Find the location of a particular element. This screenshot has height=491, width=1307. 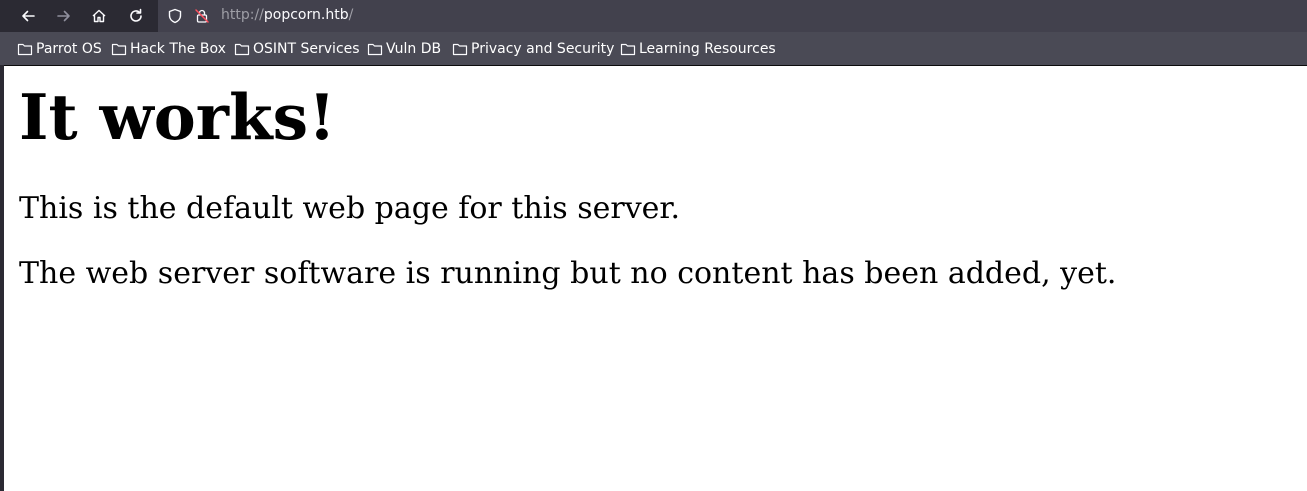

bookmark-folder-vuln-db: Vuln DB is located at coordinates (404, 49).